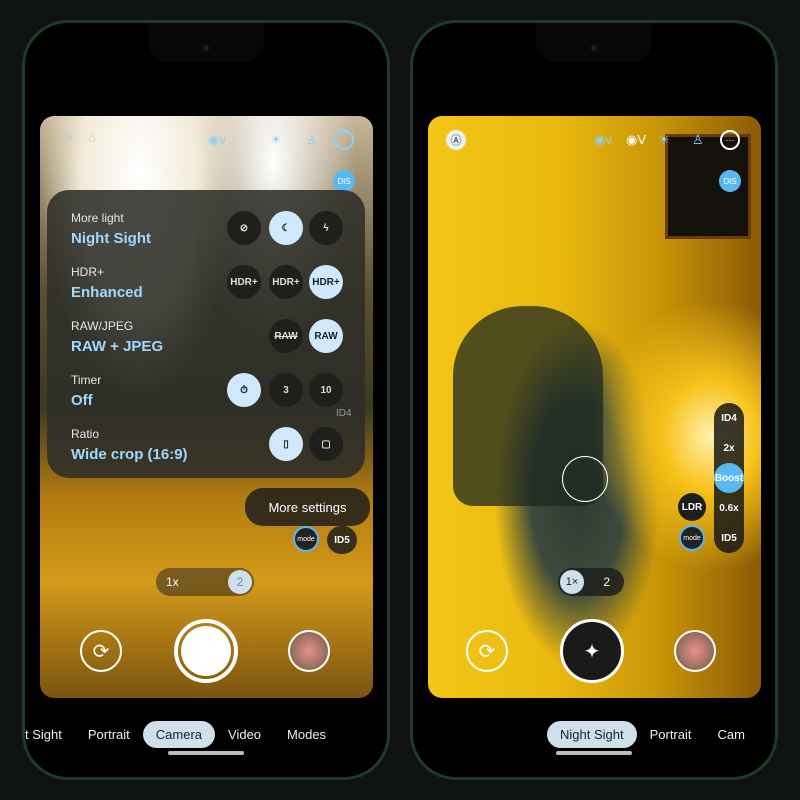 This screenshot has width=800, height=800. What do you see at coordinates (591, 582) in the screenshot?
I see `zoom-selector: 1× 2` at bounding box center [591, 582].